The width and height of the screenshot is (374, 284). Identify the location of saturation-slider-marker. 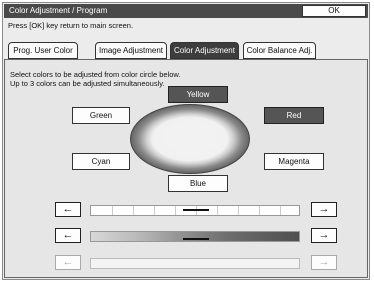
(196, 239).